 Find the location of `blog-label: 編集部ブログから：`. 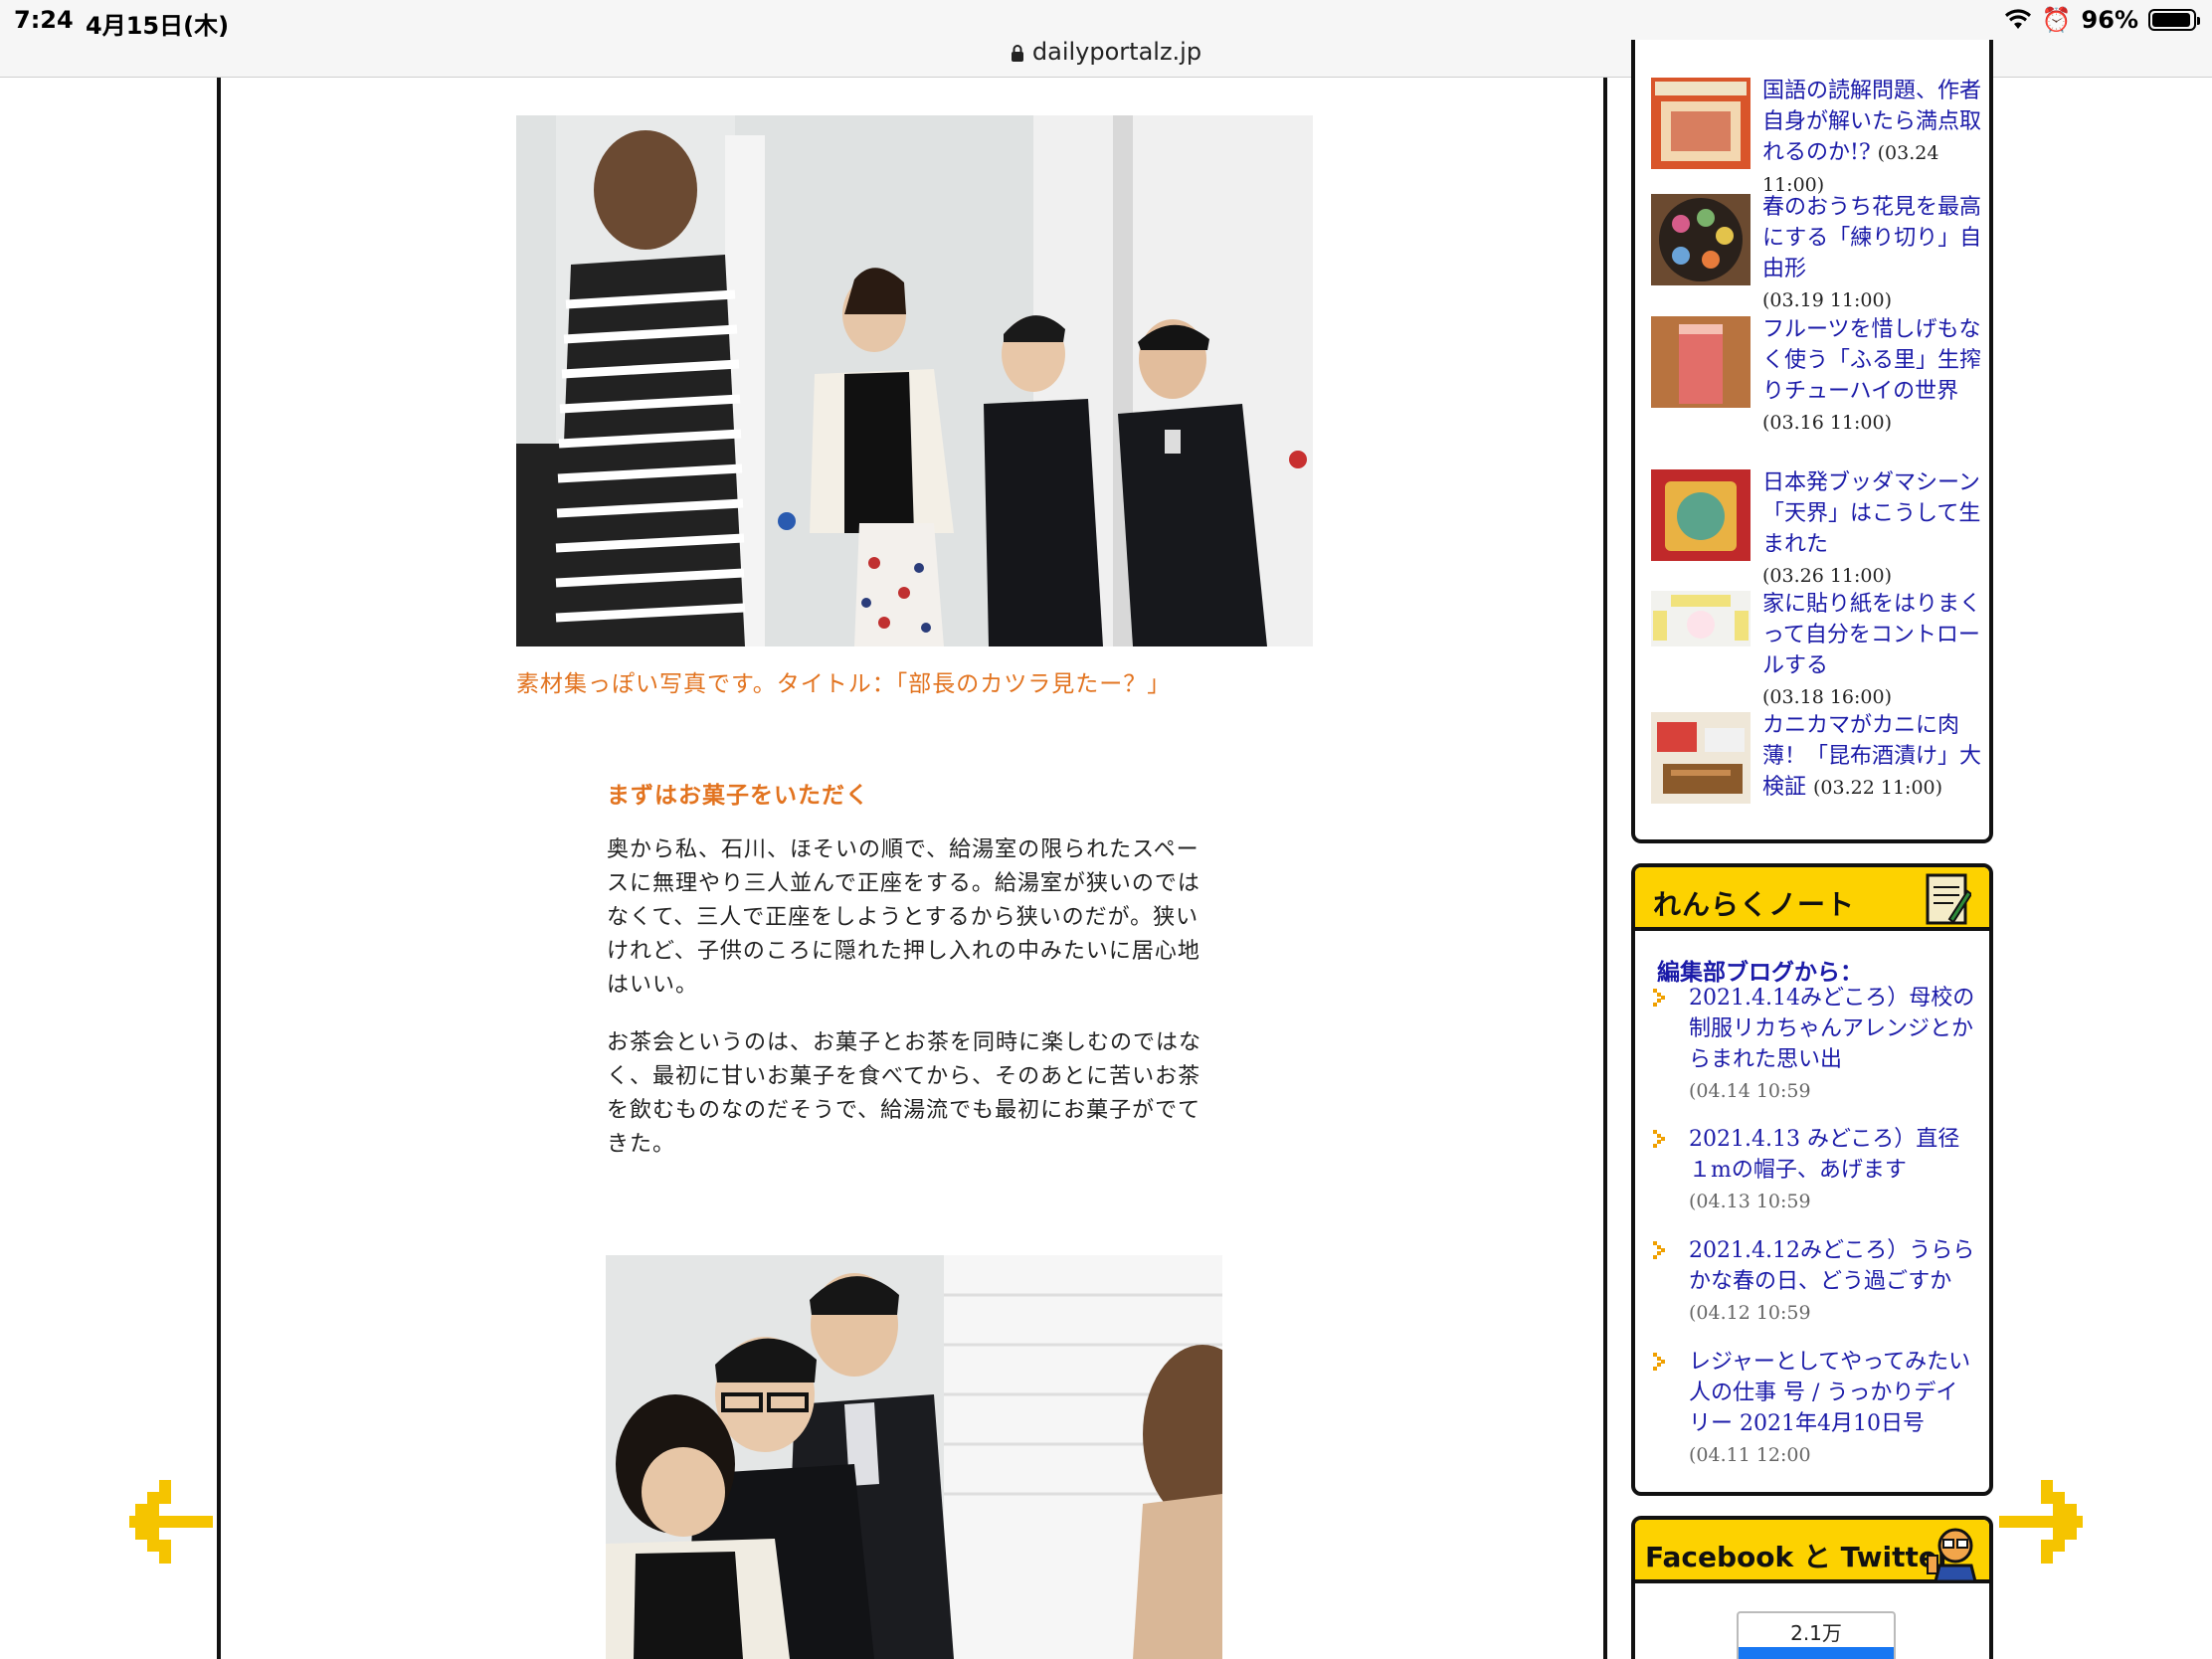

blog-label: 編集部ブログから： is located at coordinates (1760, 972).